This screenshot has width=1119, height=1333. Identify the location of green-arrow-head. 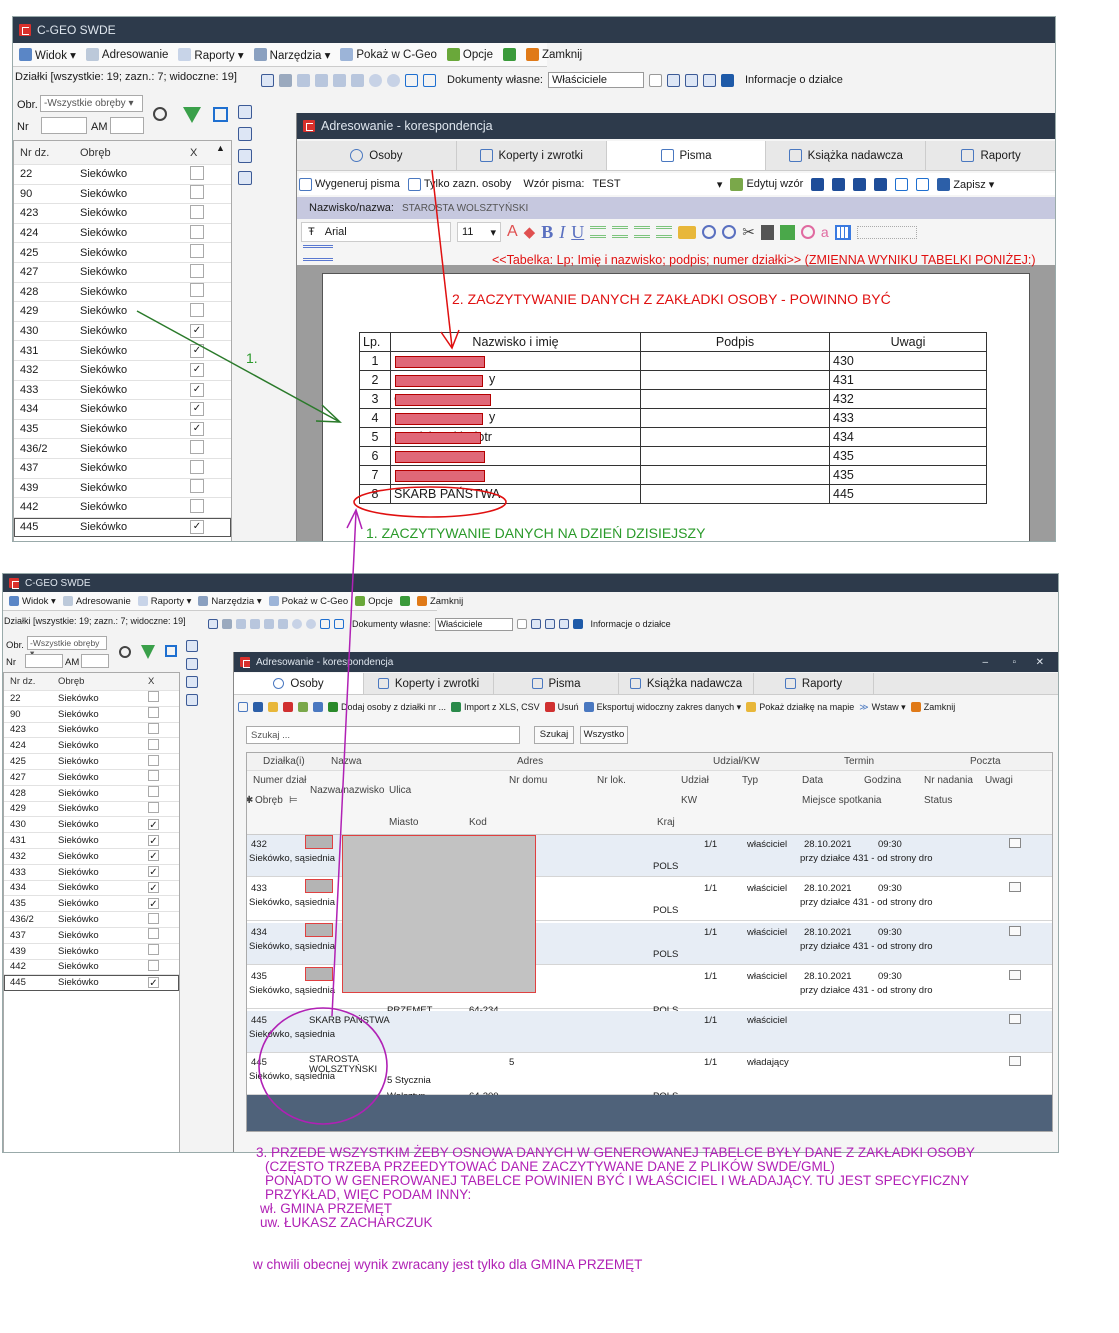
(328, 413).